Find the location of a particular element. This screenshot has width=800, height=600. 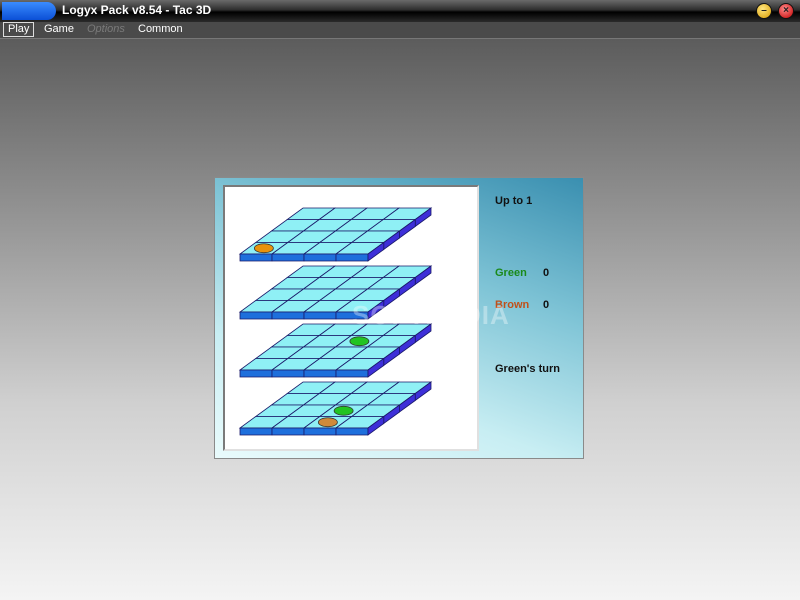

minimize-icon: – is located at coordinates (764, 10).